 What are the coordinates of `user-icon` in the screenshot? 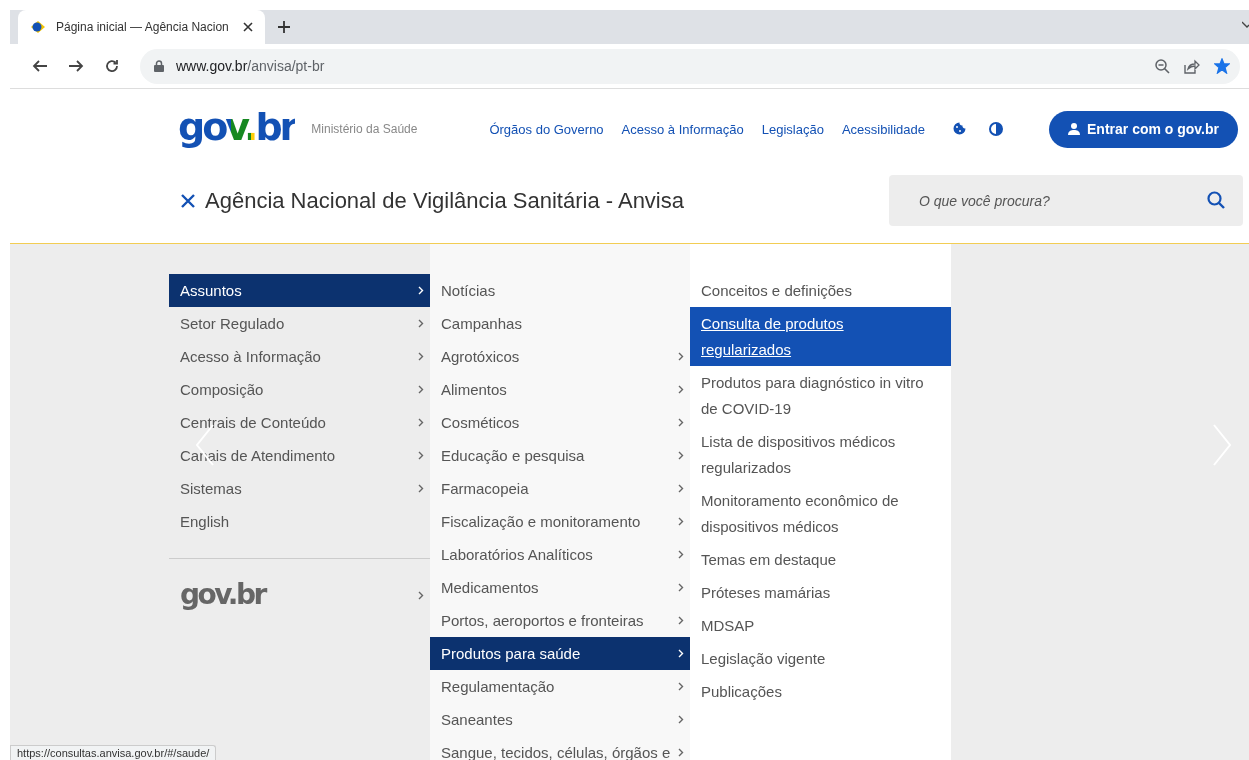 It's located at (1074, 129).